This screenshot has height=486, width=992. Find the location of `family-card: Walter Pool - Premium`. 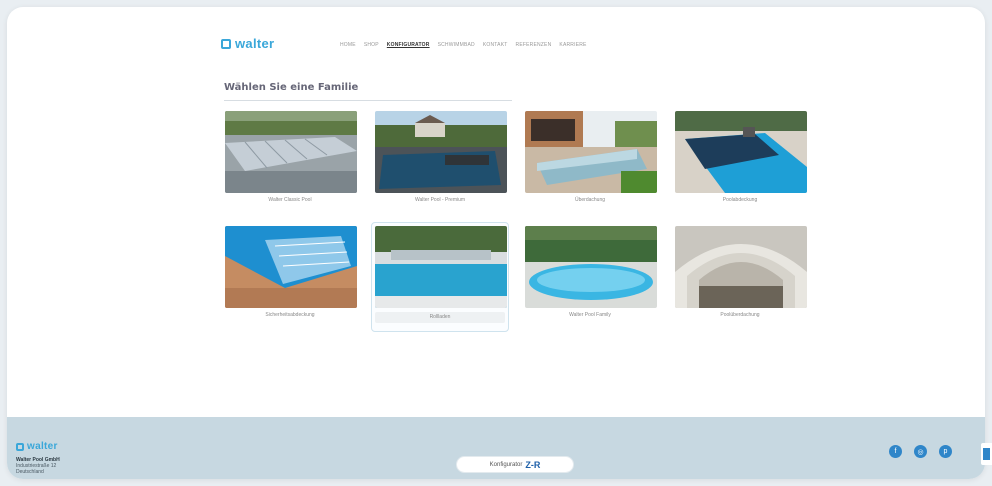

family-card: Walter Pool - Premium is located at coordinates (440, 162).